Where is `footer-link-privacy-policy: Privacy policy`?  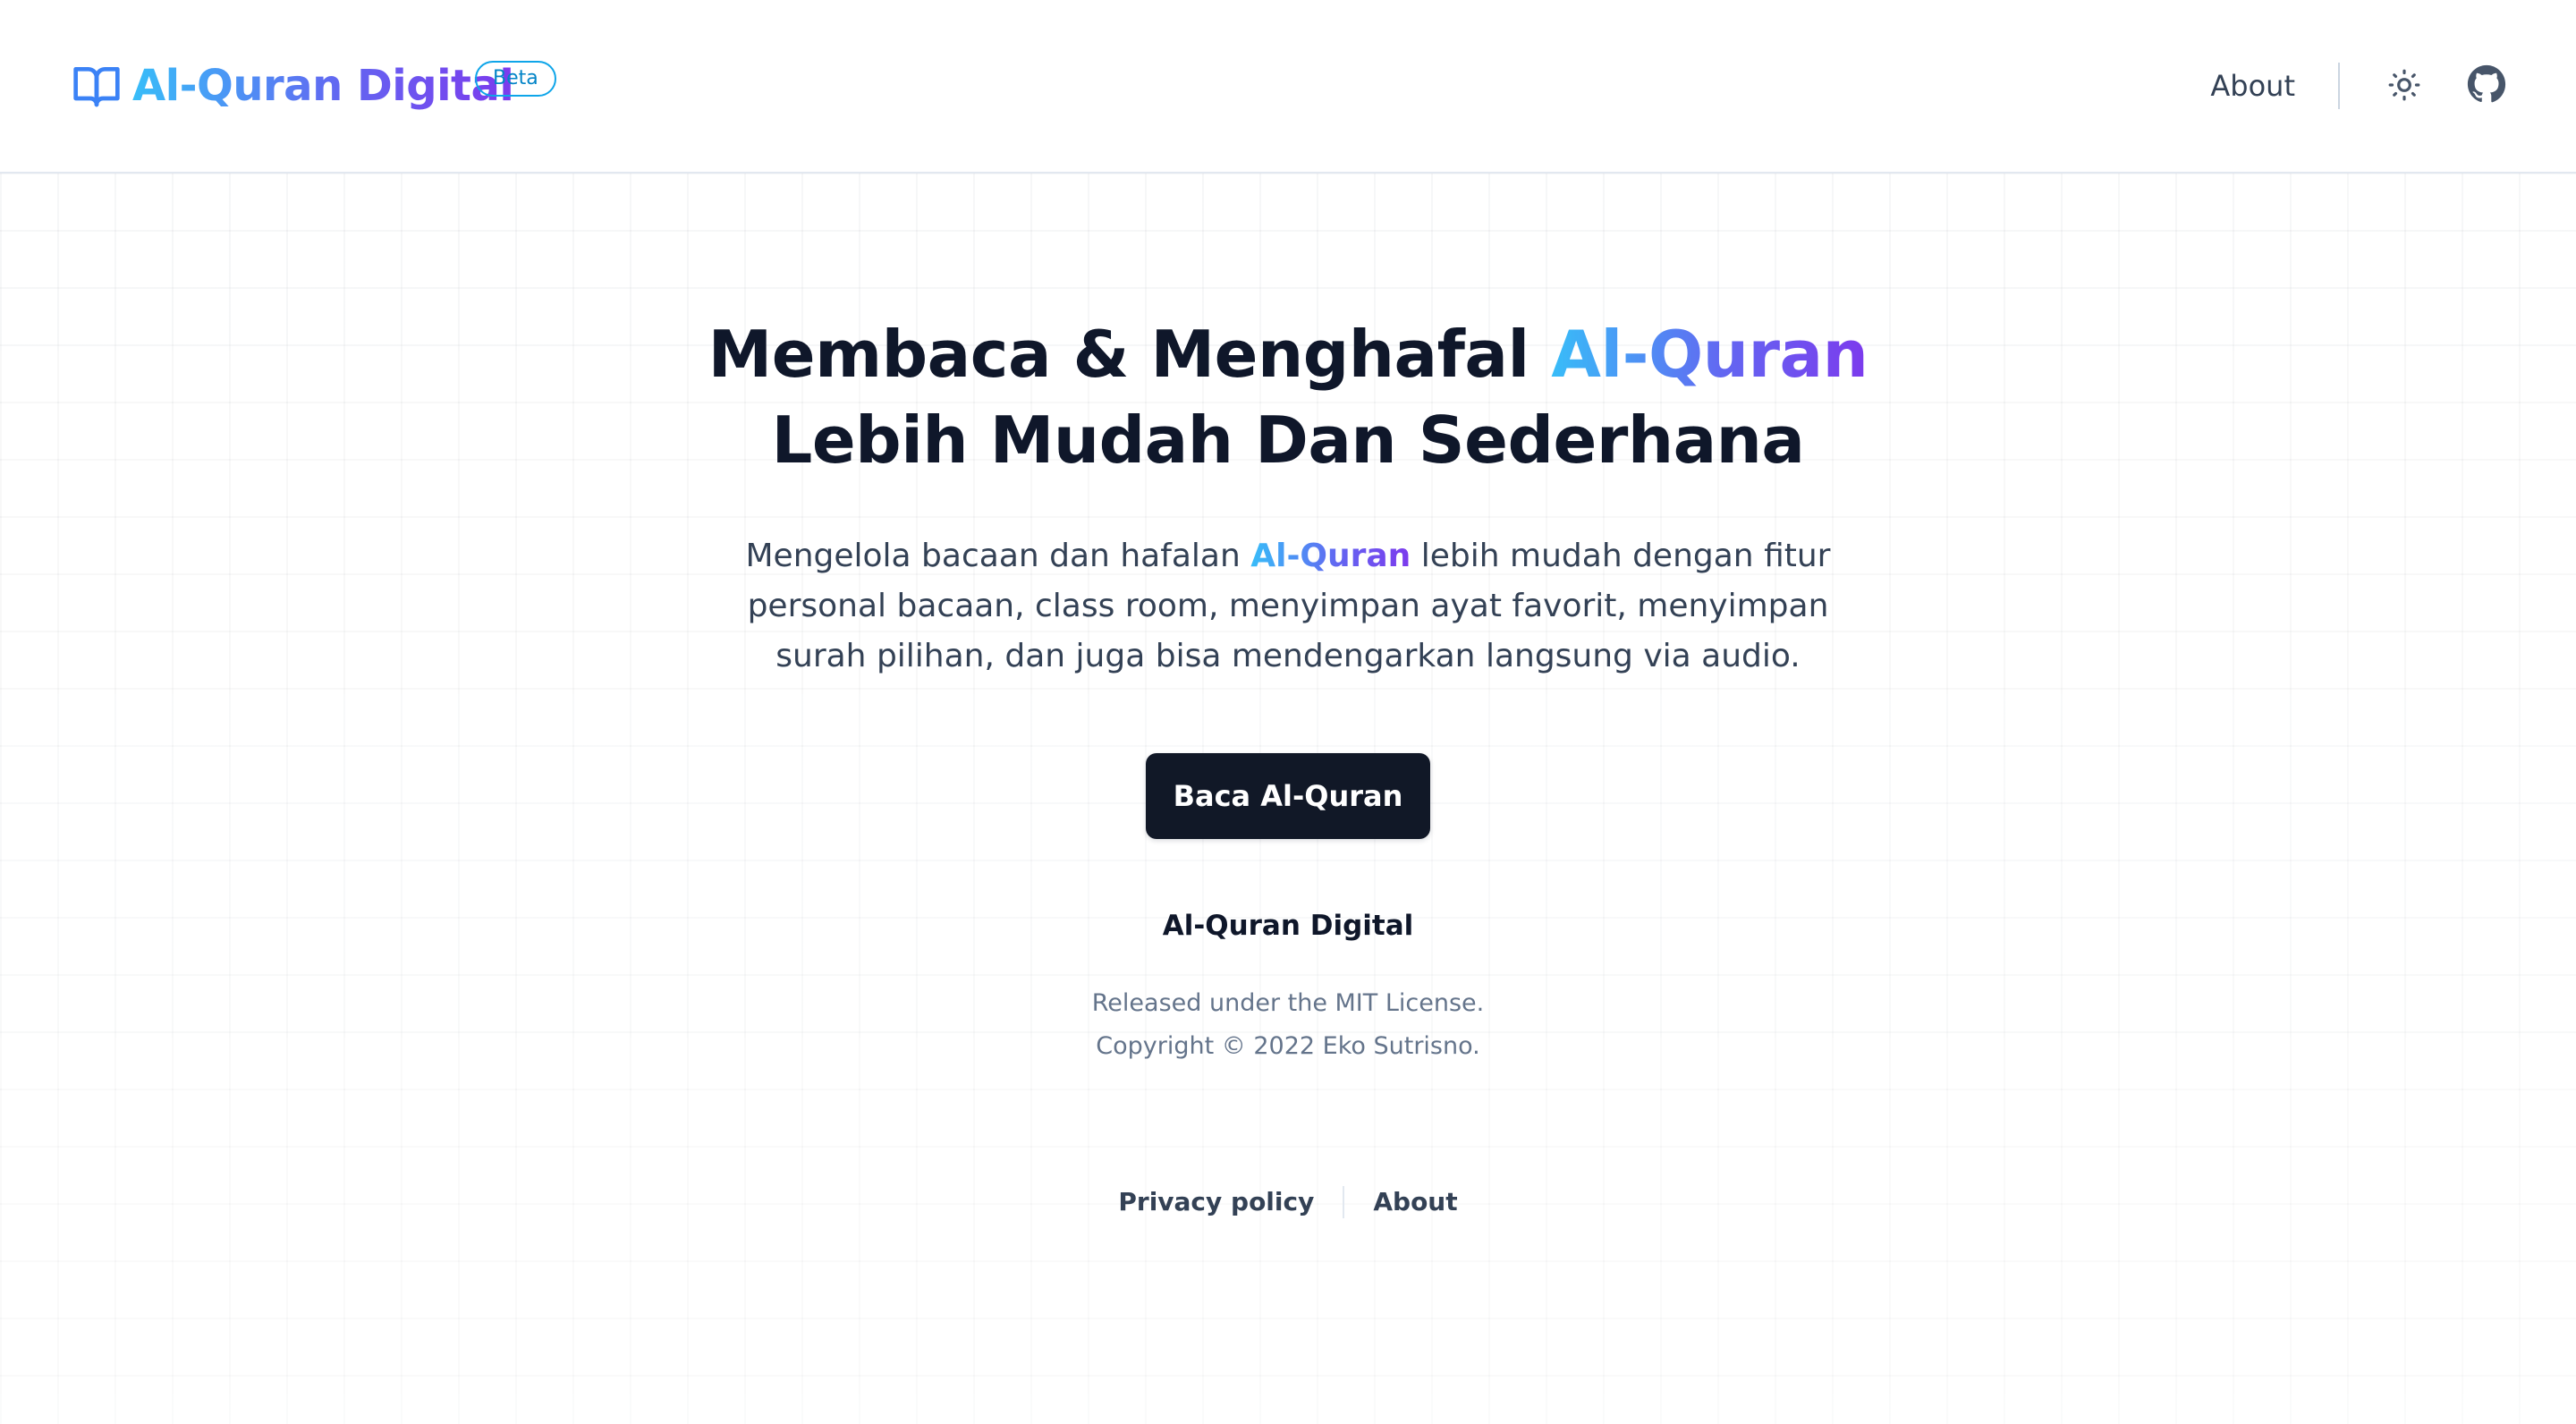
footer-link-privacy-policy: Privacy policy is located at coordinates (1216, 1202).